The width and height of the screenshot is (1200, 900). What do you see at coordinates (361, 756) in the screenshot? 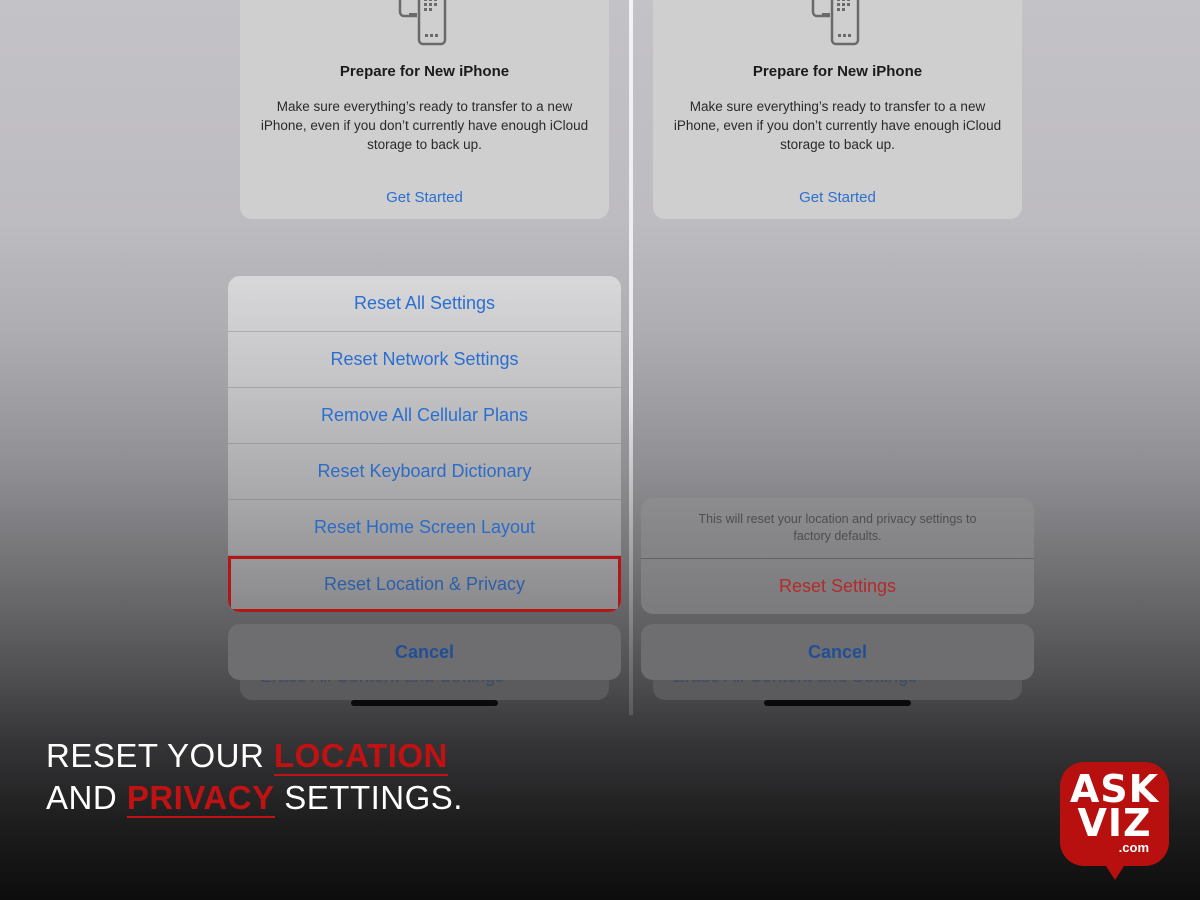
I see `caption-accent-location: LOCATION` at bounding box center [361, 756].